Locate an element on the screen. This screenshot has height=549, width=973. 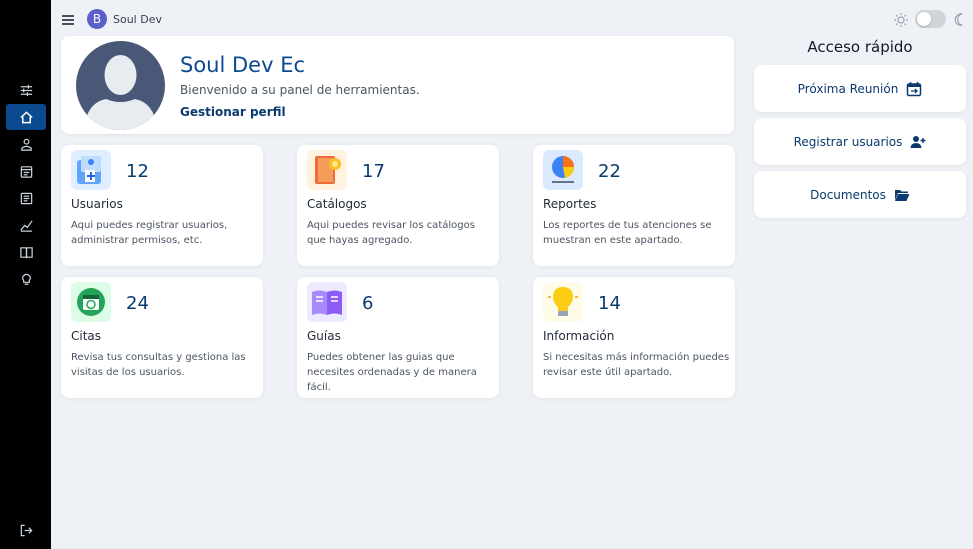
sidebar-item-stats is located at coordinates (26, 225).